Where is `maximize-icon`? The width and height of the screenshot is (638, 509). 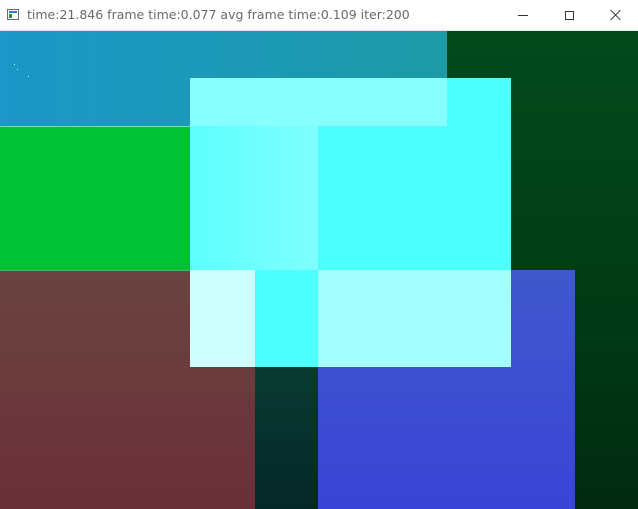 maximize-icon is located at coordinates (569, 15).